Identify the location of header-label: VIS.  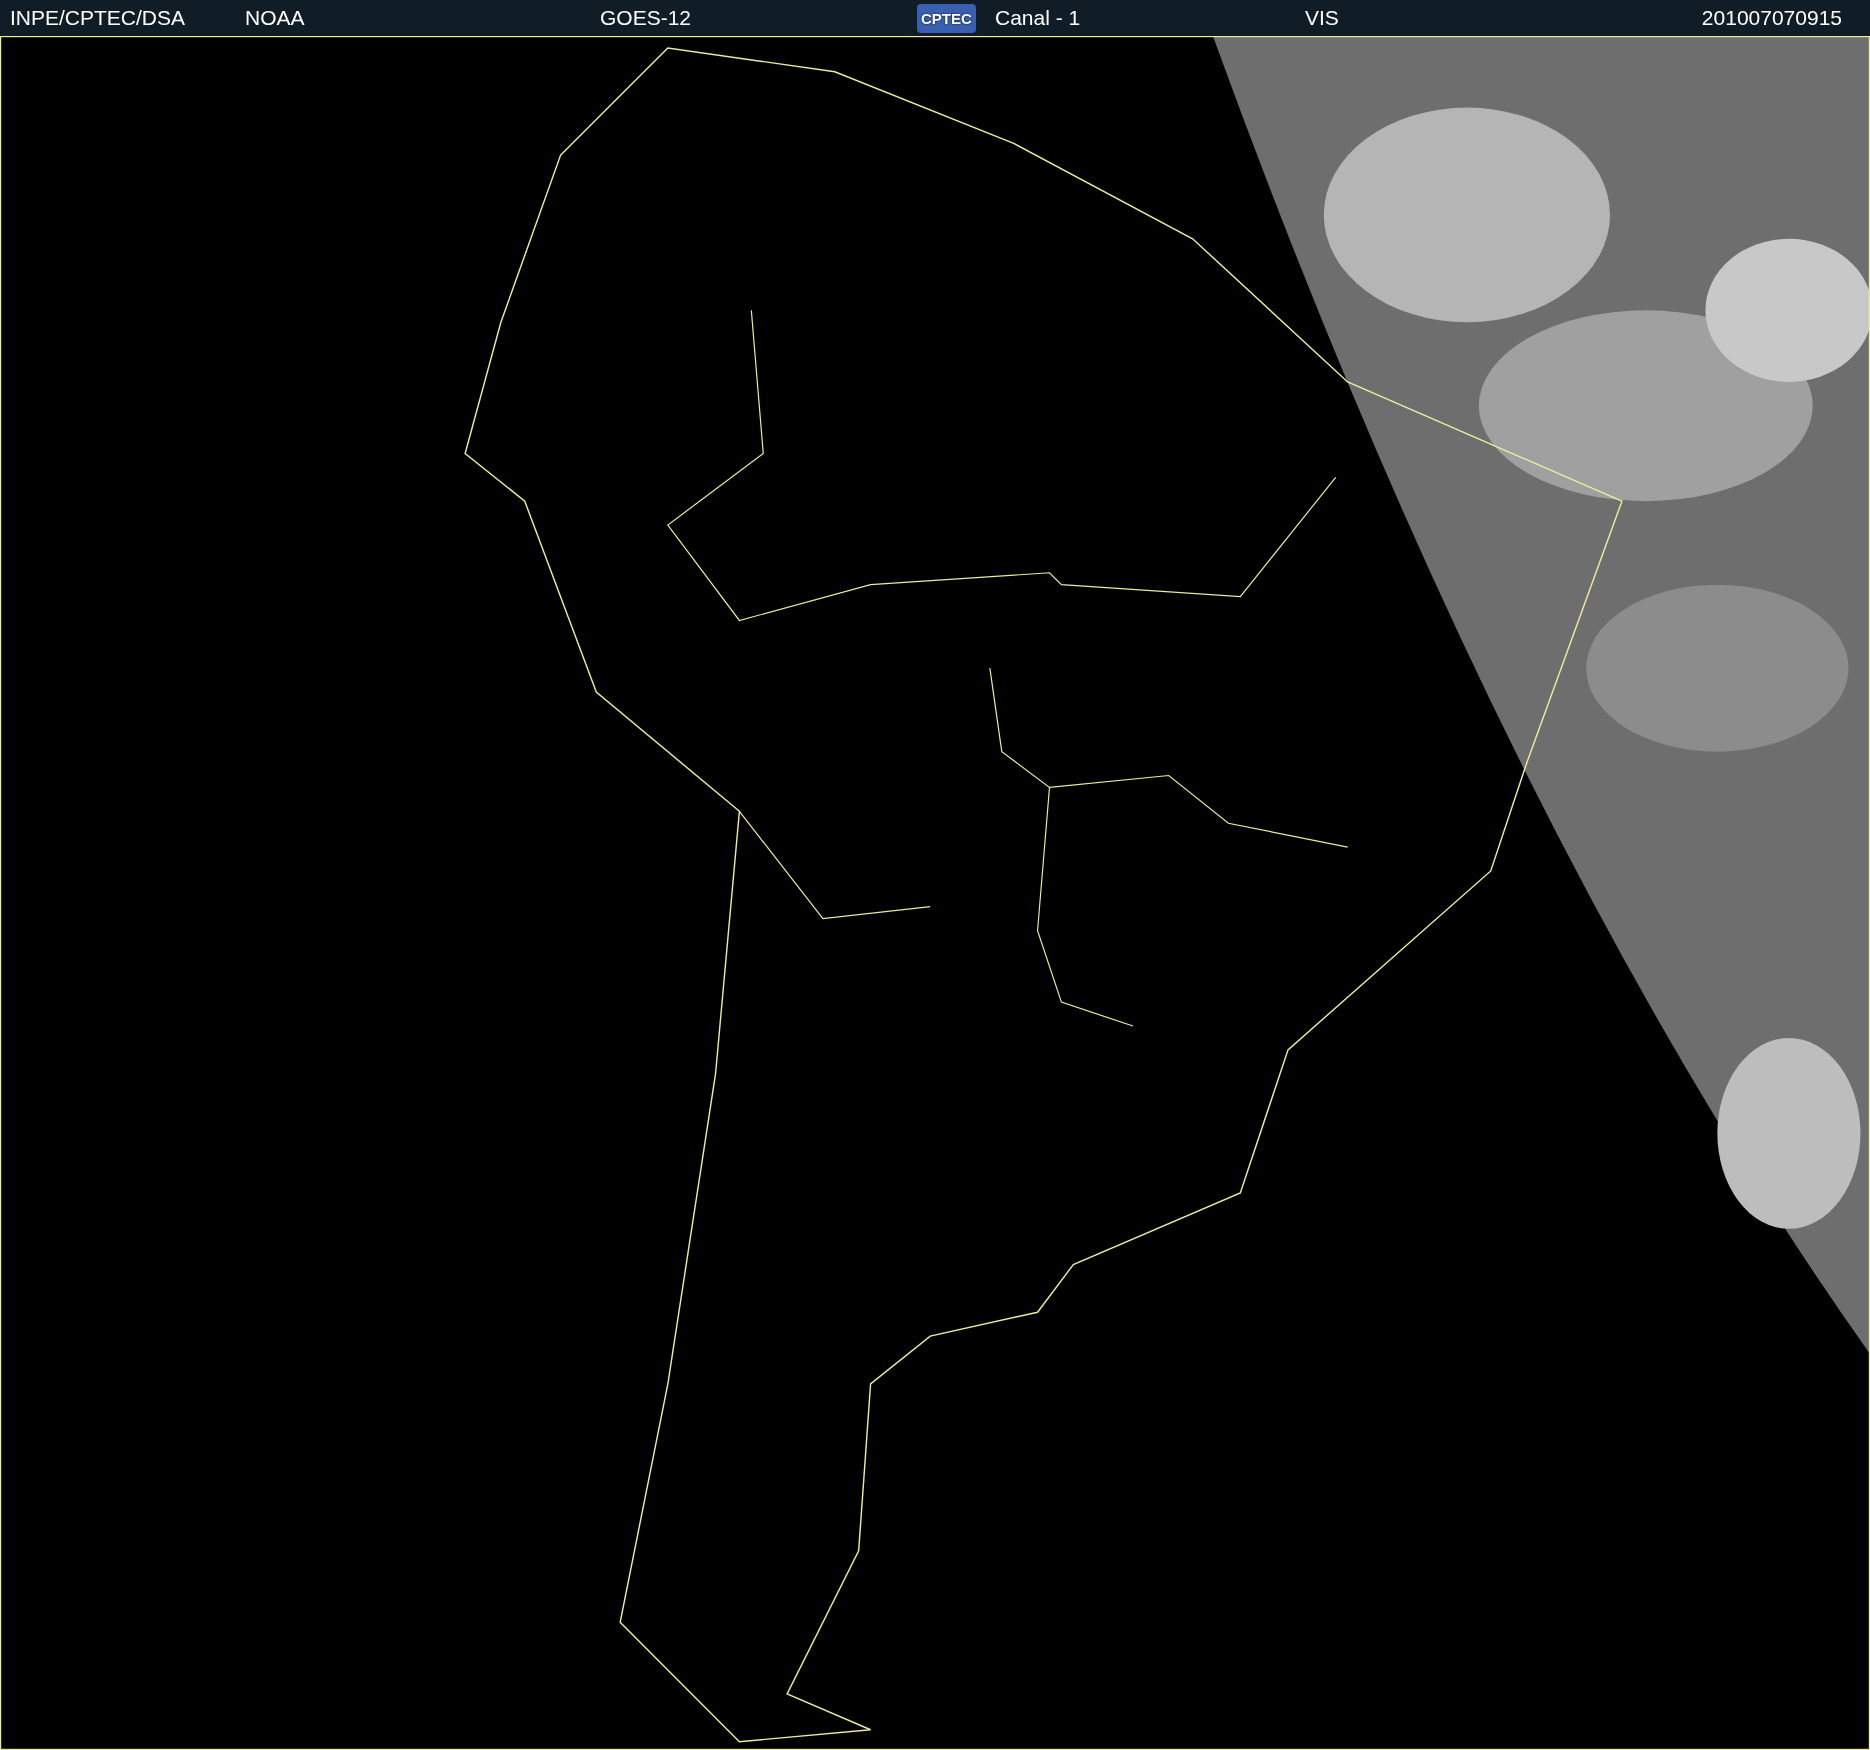
(1322, 18).